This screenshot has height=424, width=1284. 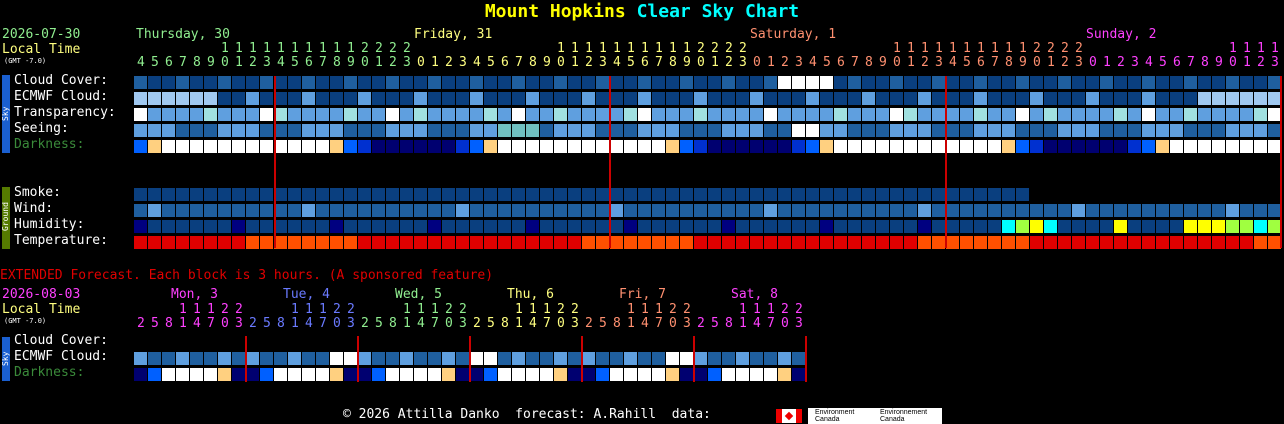 I want to click on ext-day-label: Mon, 3, so click(x=194, y=295).